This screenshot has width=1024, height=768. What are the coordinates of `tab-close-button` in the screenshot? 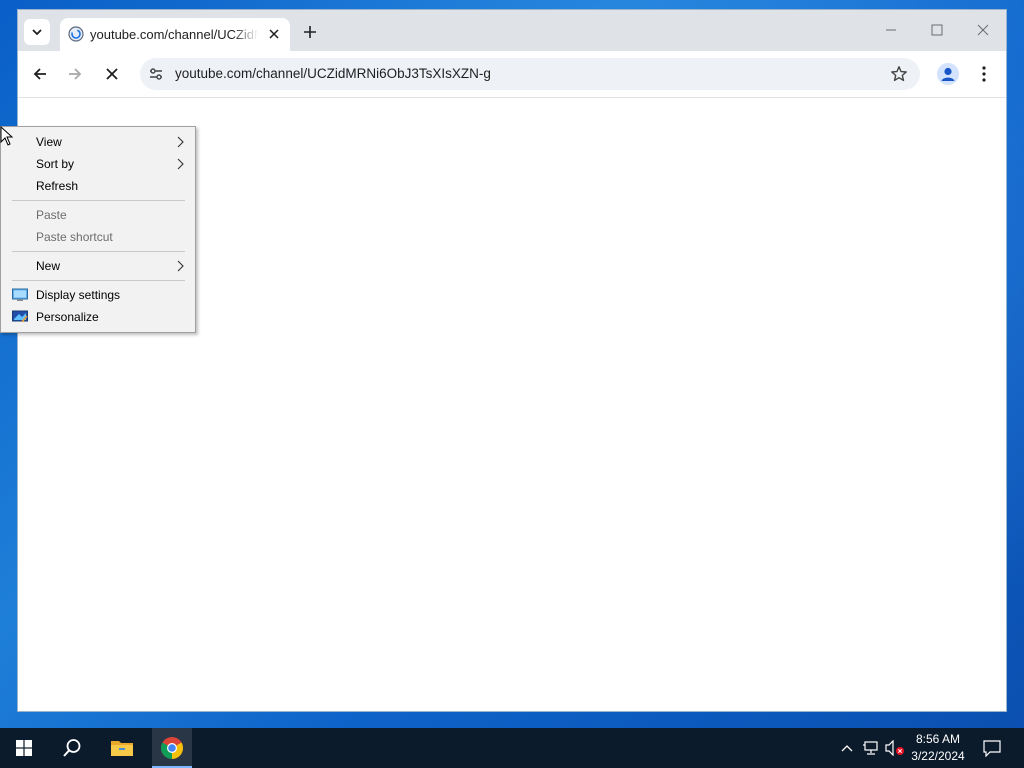 It's located at (274, 34).